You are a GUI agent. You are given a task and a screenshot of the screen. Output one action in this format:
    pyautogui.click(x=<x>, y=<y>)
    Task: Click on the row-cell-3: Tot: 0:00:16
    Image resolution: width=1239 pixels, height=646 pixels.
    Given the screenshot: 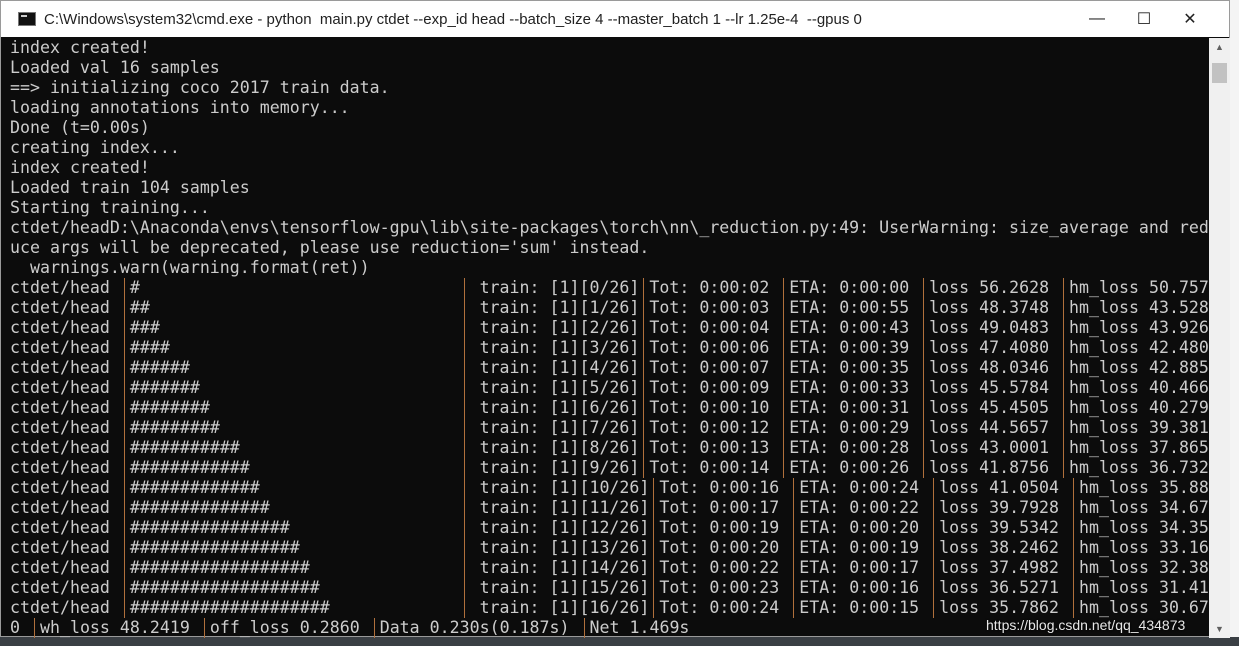 What is the action you would take?
    pyautogui.click(x=724, y=487)
    